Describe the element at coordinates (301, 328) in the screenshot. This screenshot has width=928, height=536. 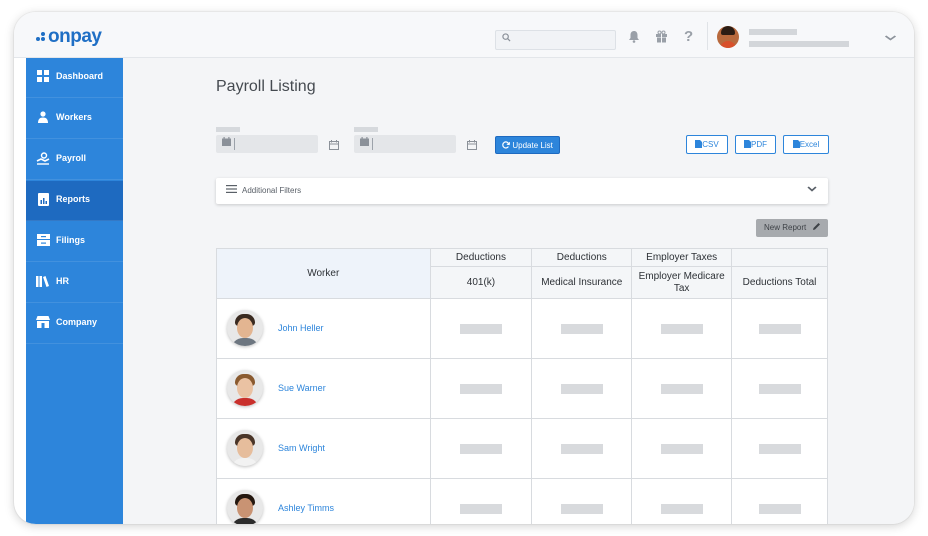
I see `worker-name-link: John Heller` at that location.